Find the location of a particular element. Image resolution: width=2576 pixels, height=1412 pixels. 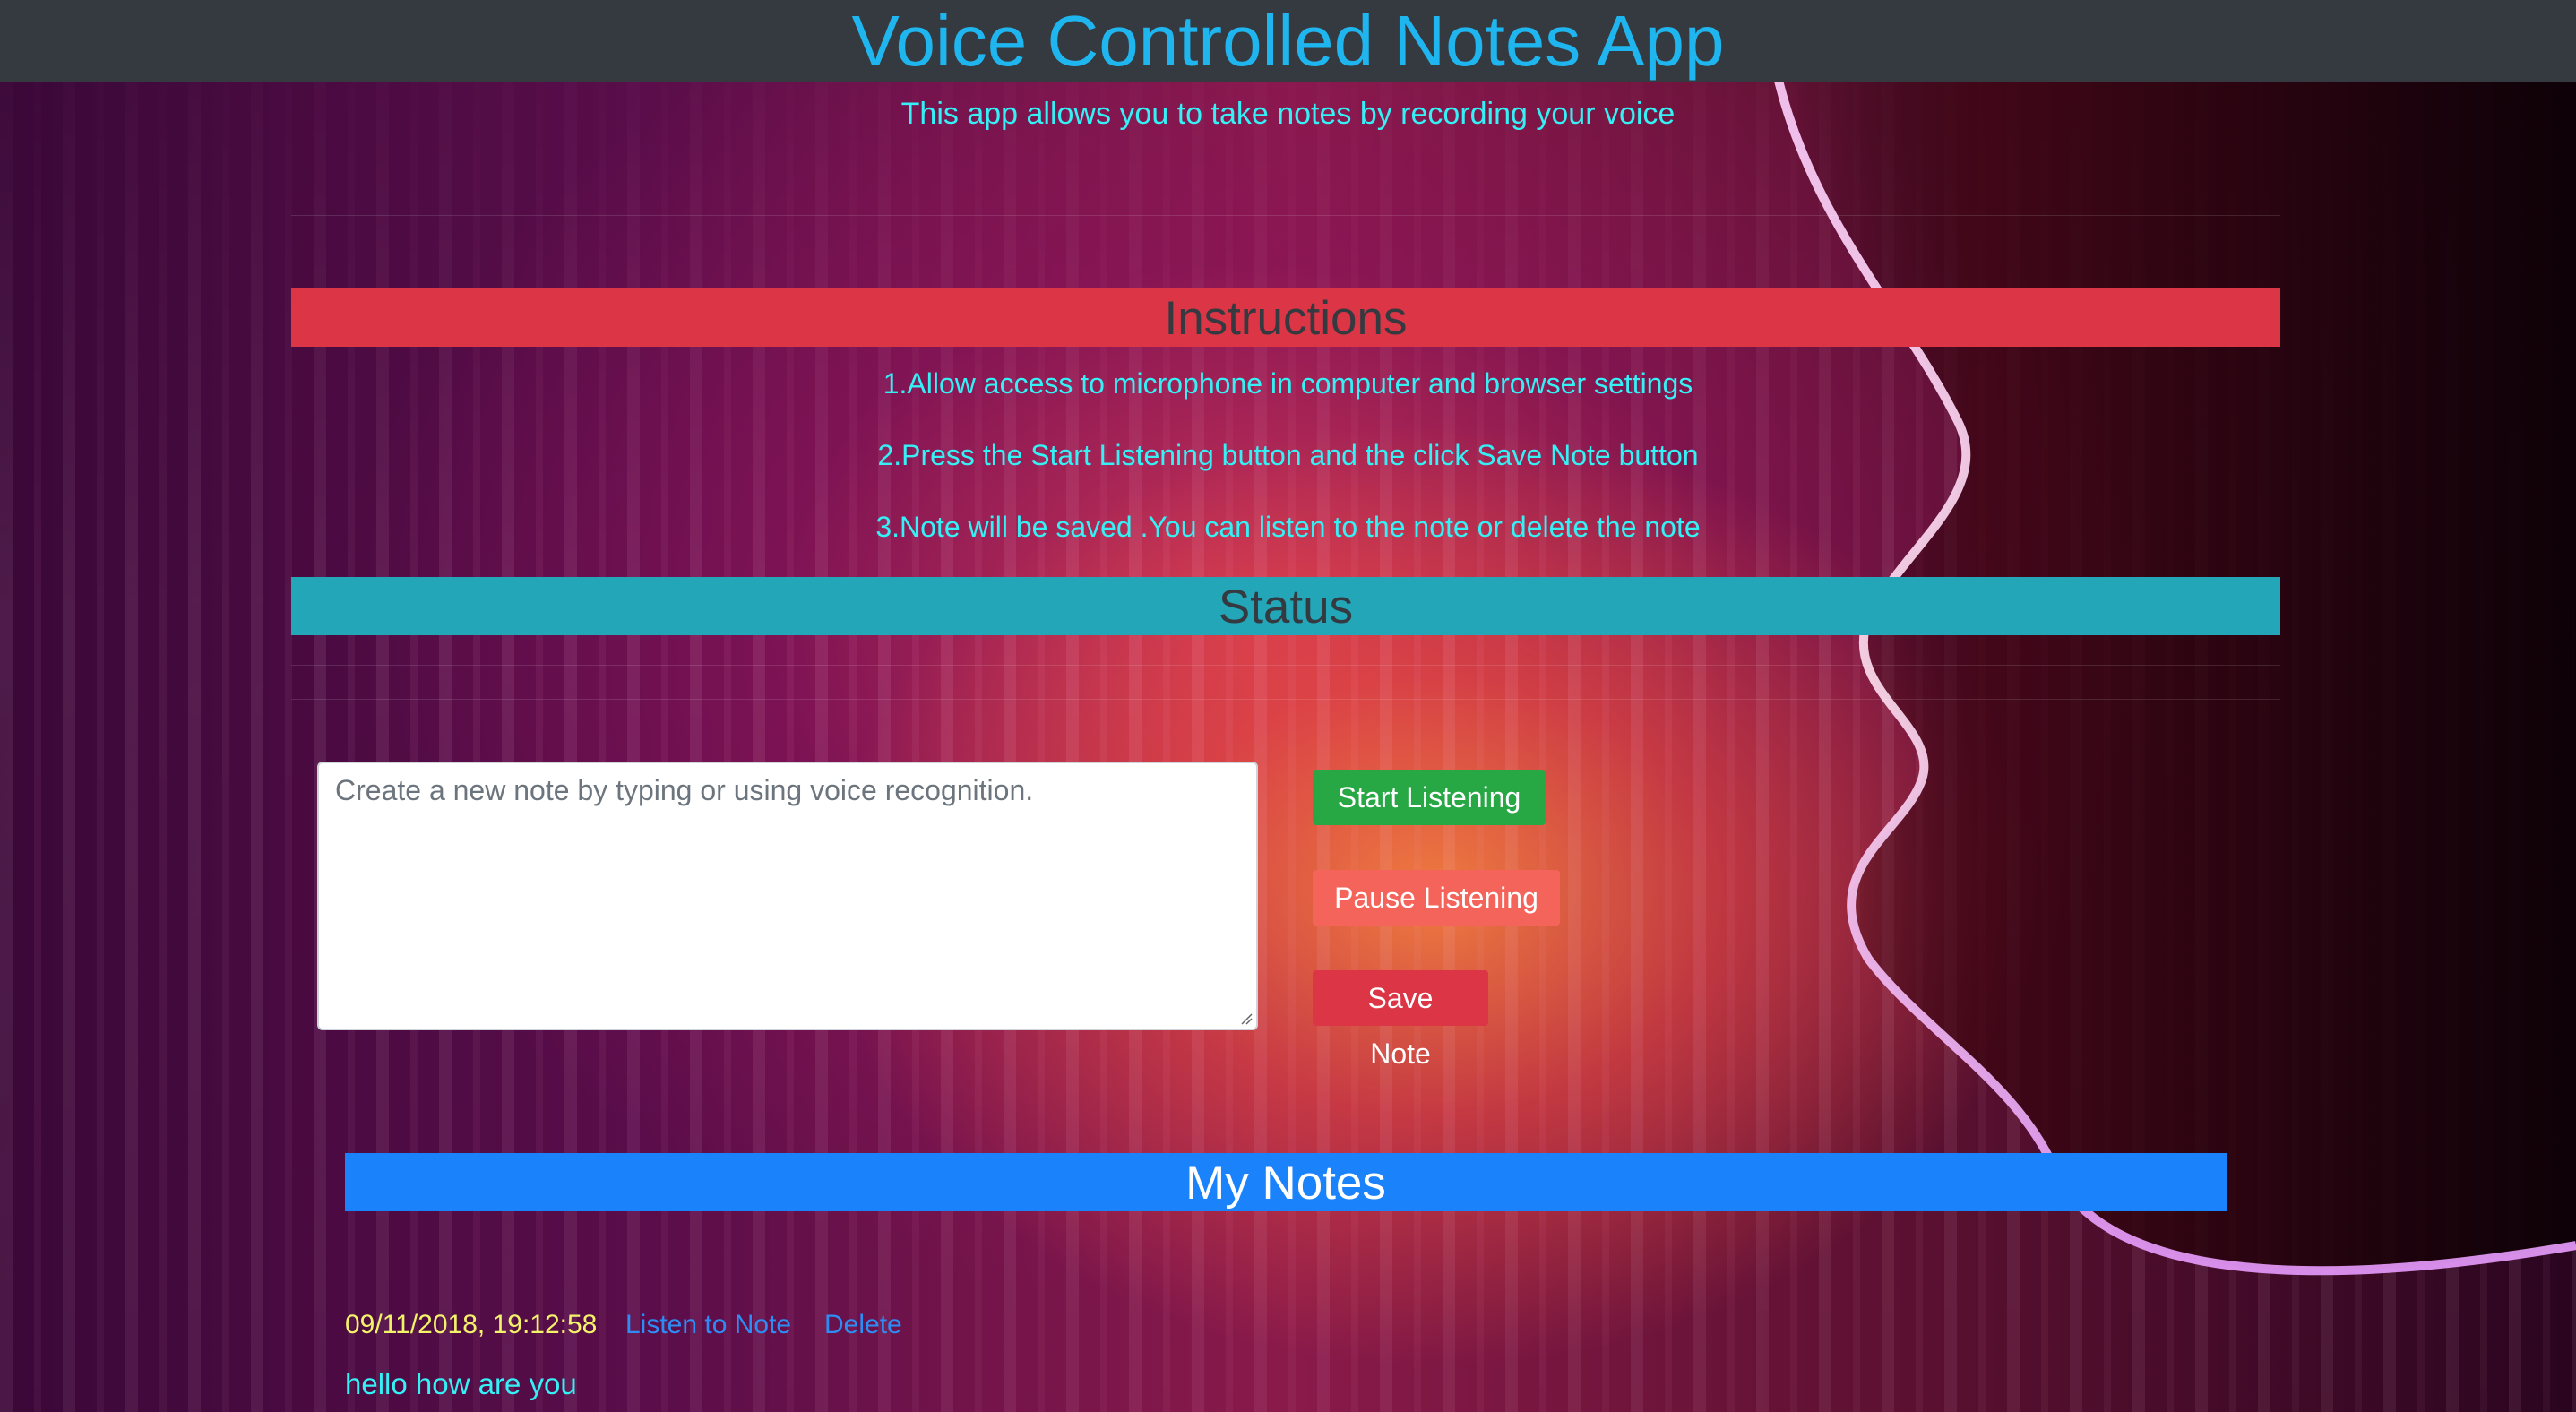

note-content: hello how are you is located at coordinates (461, 1383).